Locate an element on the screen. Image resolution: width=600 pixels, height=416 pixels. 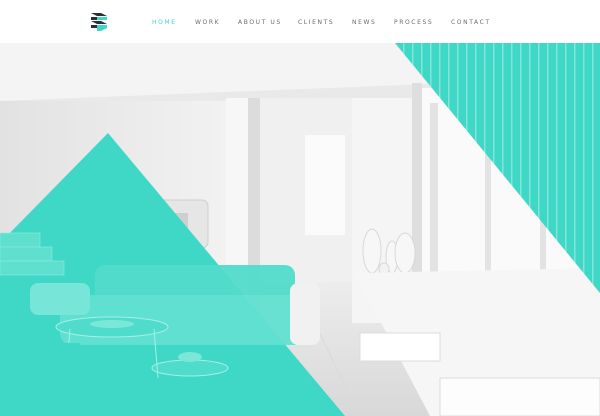
nav-item-clients: CLIENTS is located at coordinates (316, 23).